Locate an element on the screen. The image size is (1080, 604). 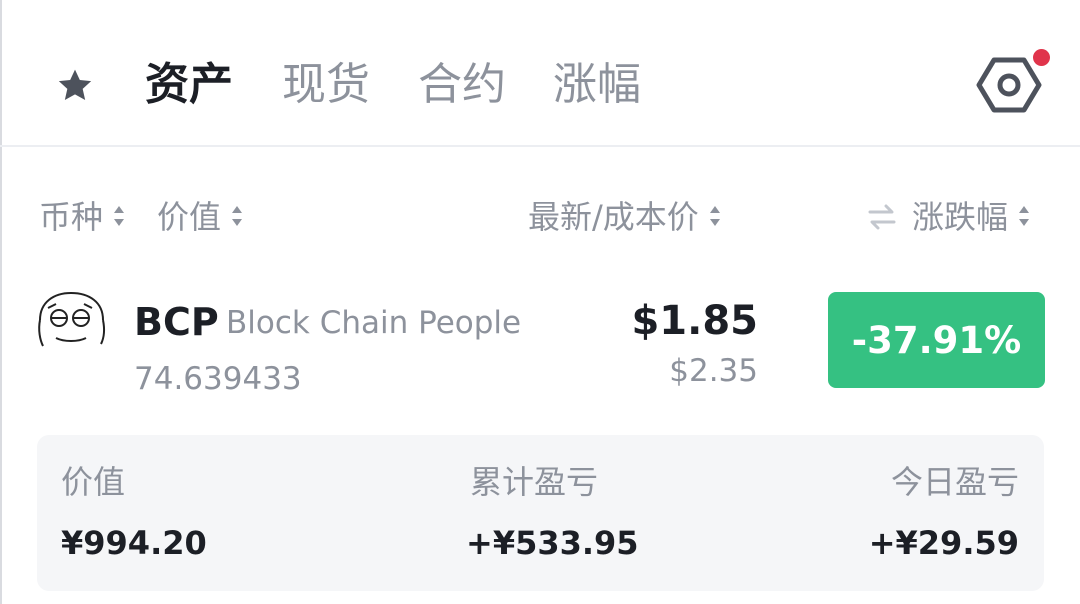
summary-total-pnl: +¥533.95 is located at coordinates (552, 543).